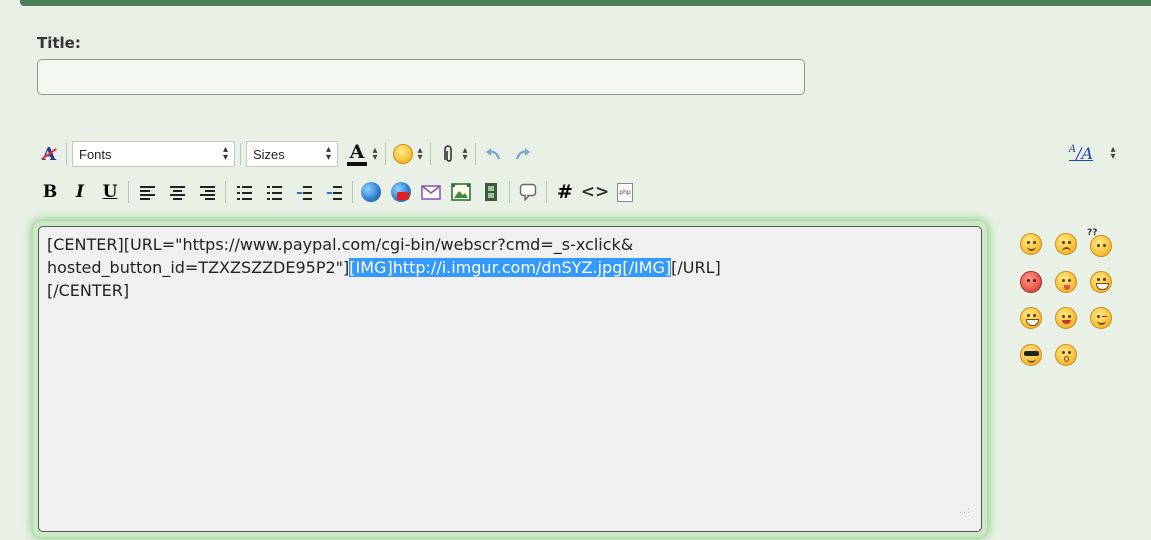 The image size is (1151, 540). I want to click on paperclip-icon, so click(448, 153).